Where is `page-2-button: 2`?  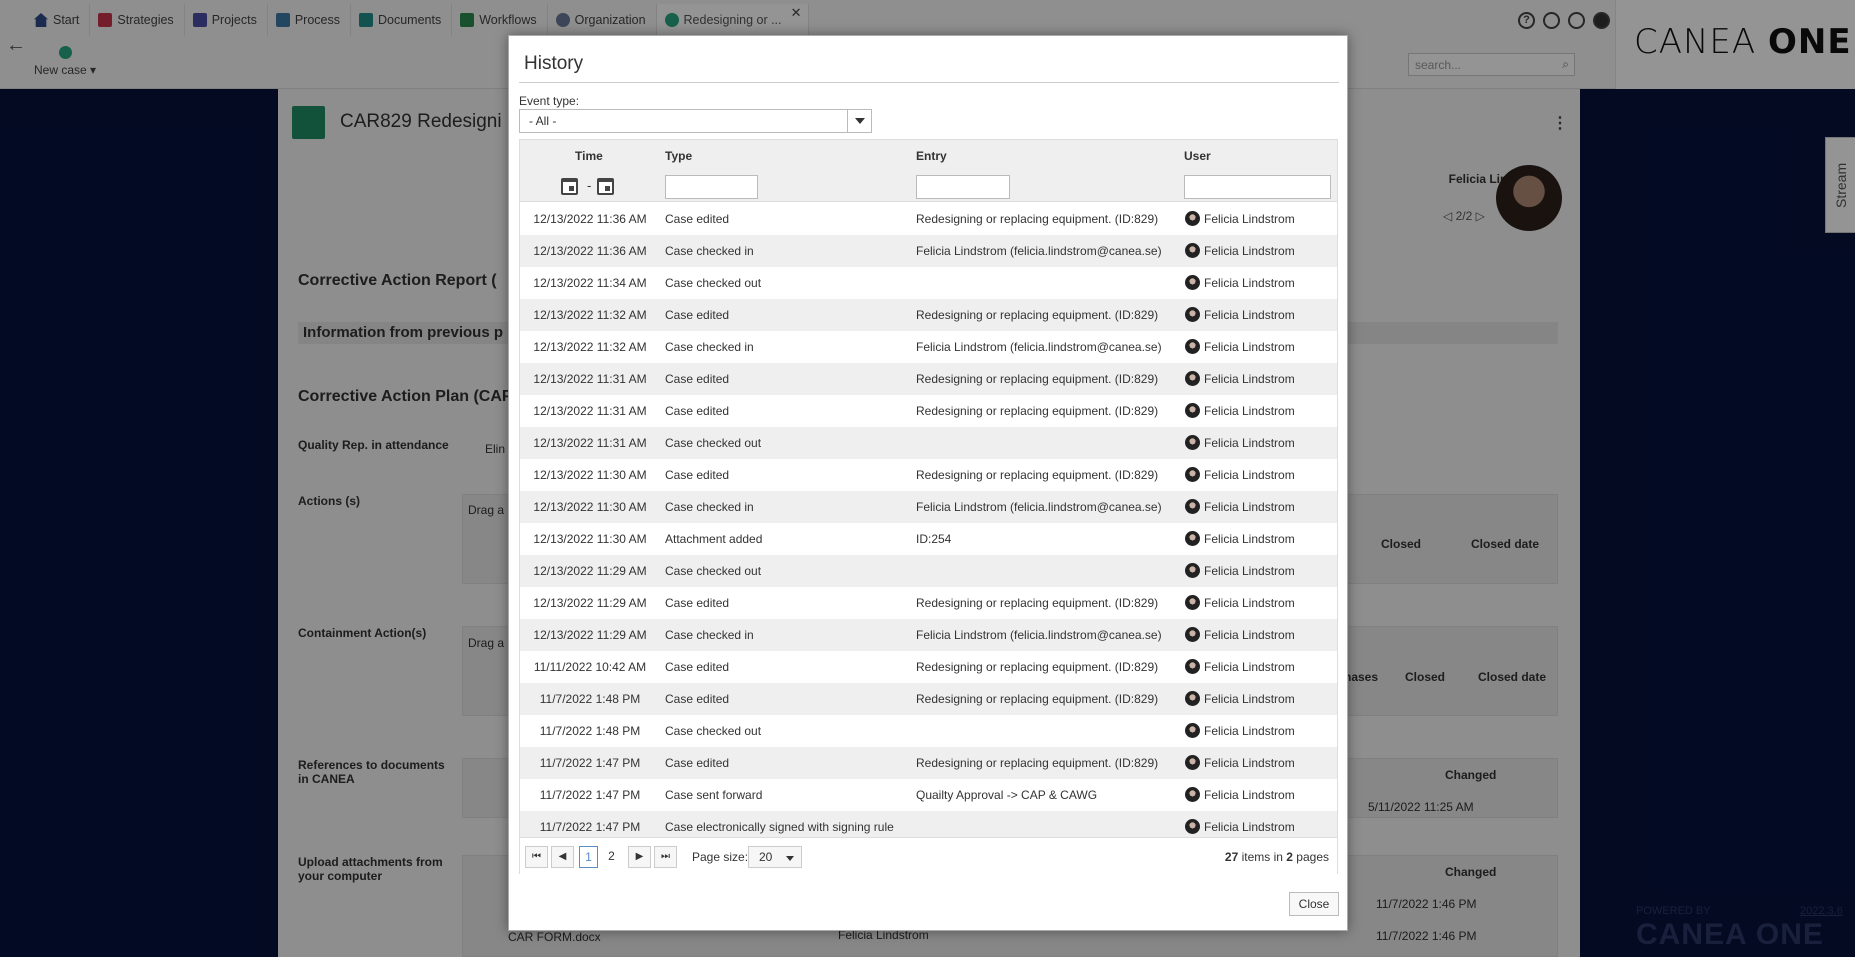 page-2-button: 2 is located at coordinates (611, 857).